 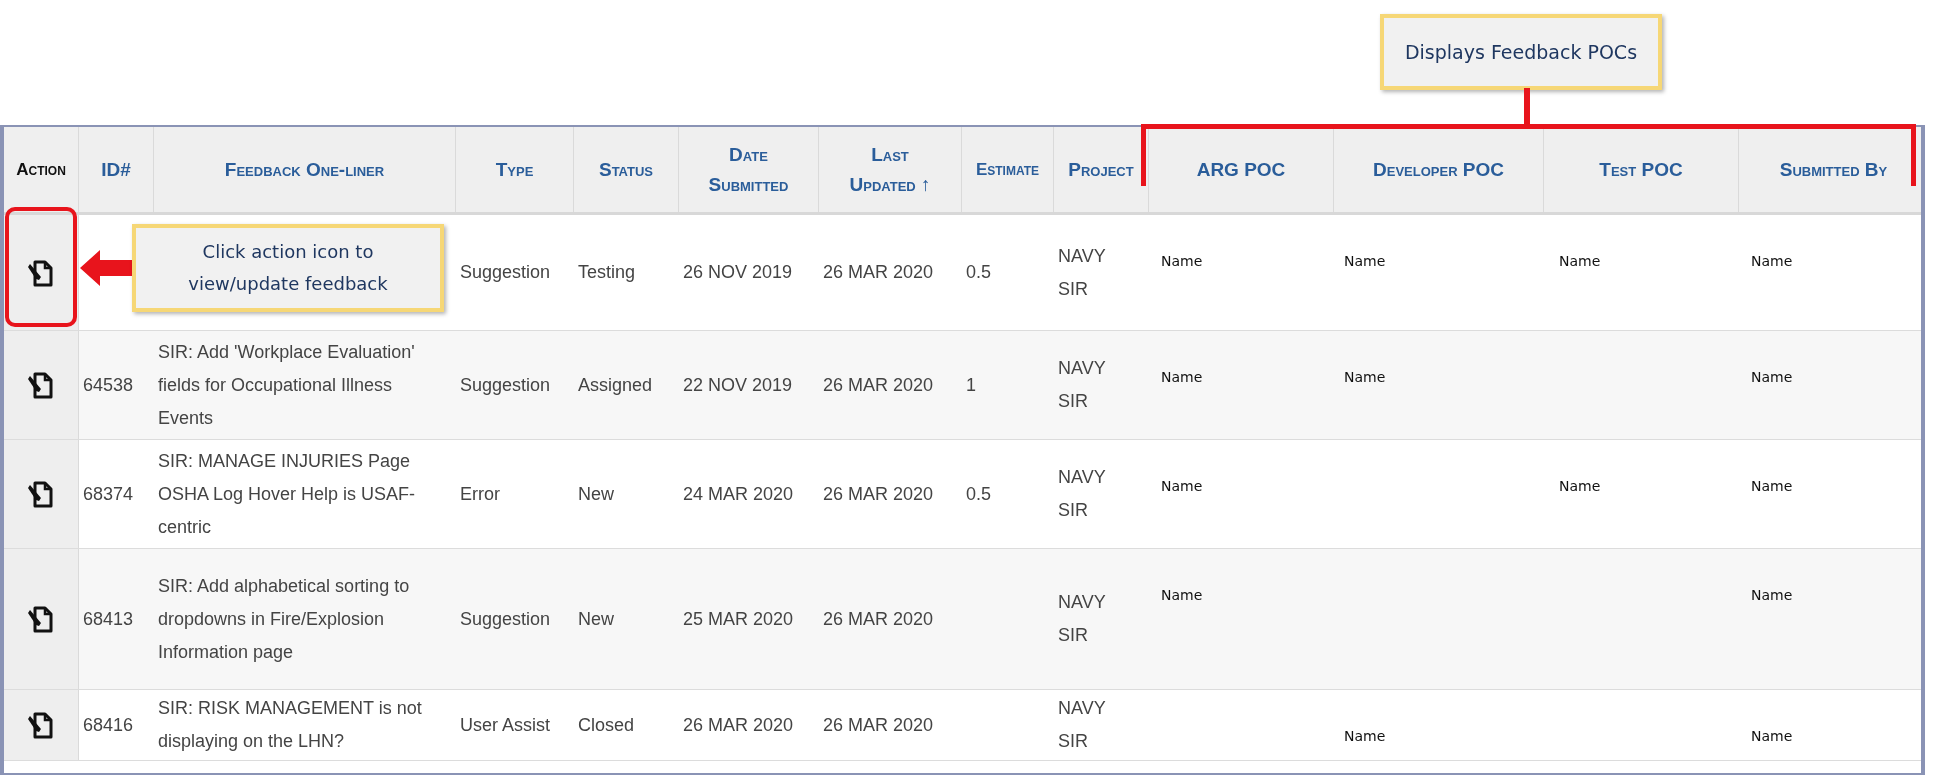 I want to click on column-header: Feedback One-liner, so click(x=305, y=169).